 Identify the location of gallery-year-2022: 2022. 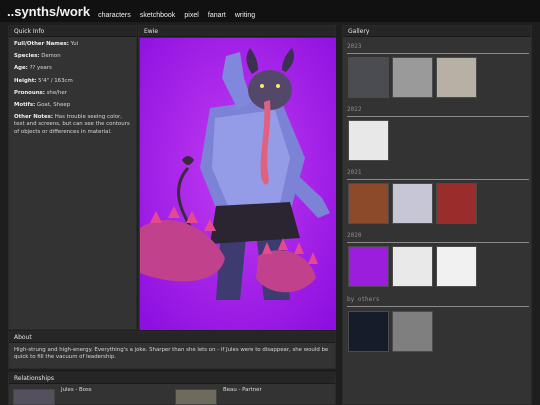
(354, 109).